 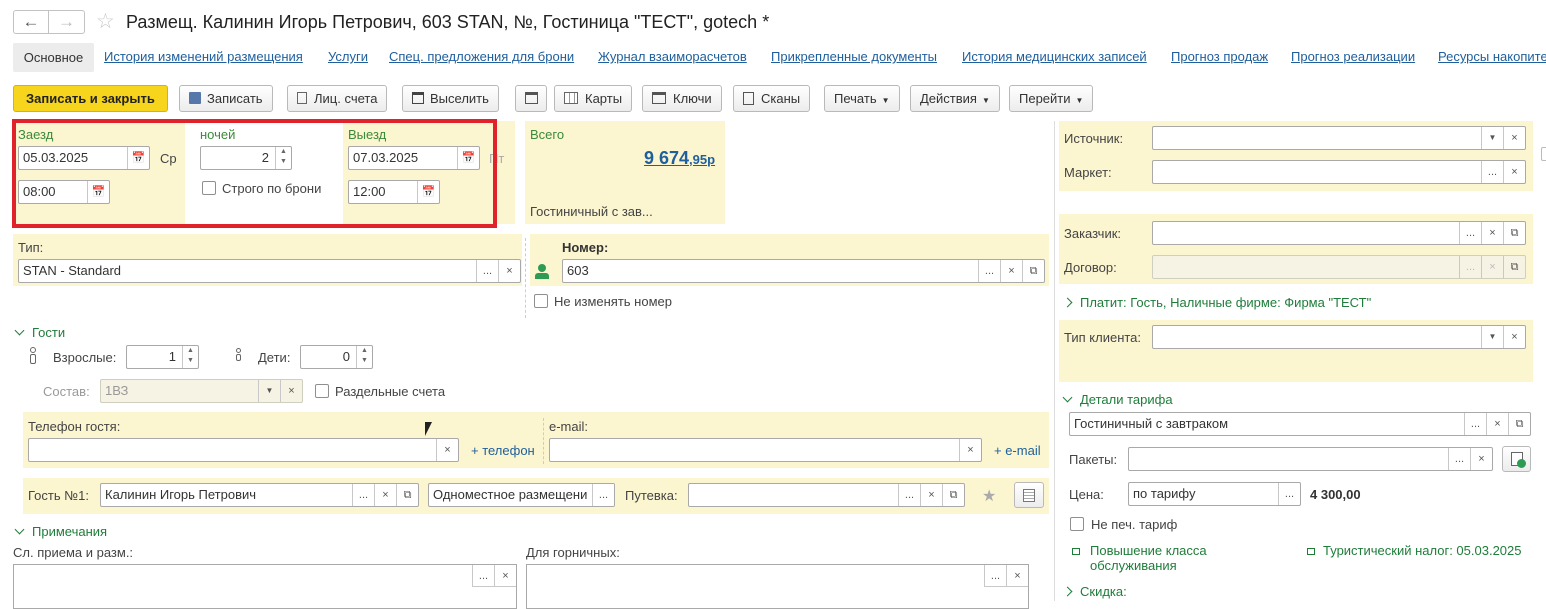 I want to click on total-amount: 9 674,95р, so click(x=679, y=158).